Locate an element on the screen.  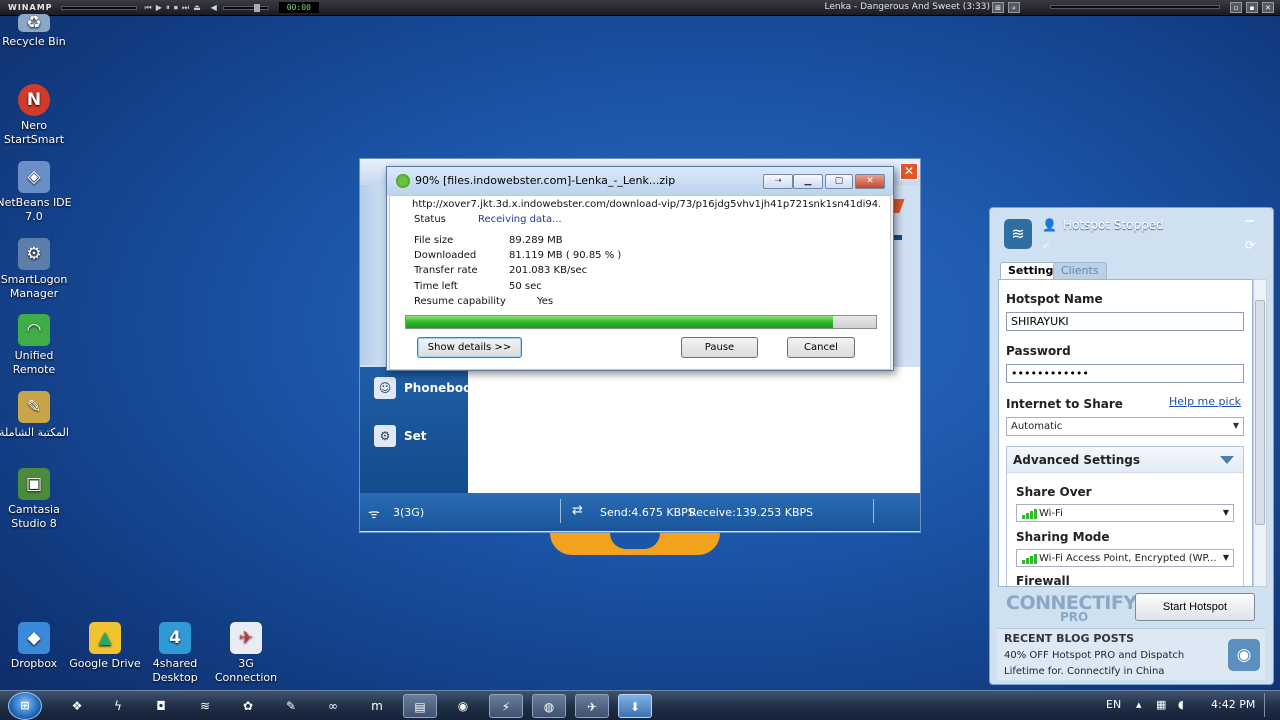
winamp-menu-icon: ⊞ is located at coordinates (998, 7).